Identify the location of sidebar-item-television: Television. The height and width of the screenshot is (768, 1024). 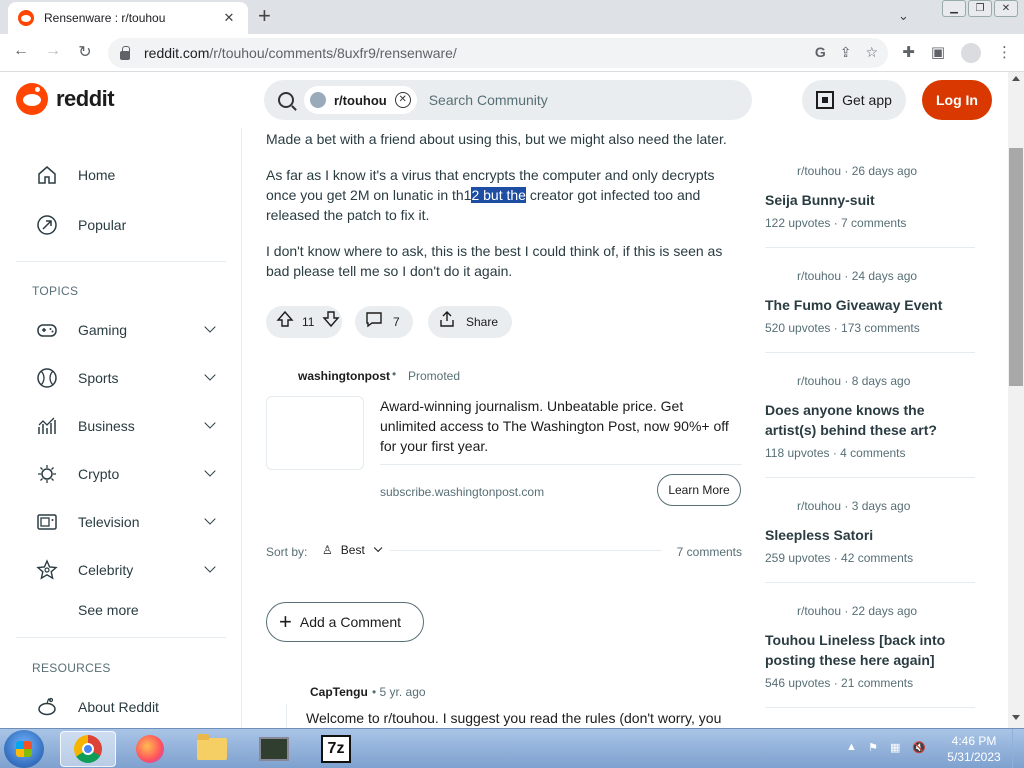
(121, 522).